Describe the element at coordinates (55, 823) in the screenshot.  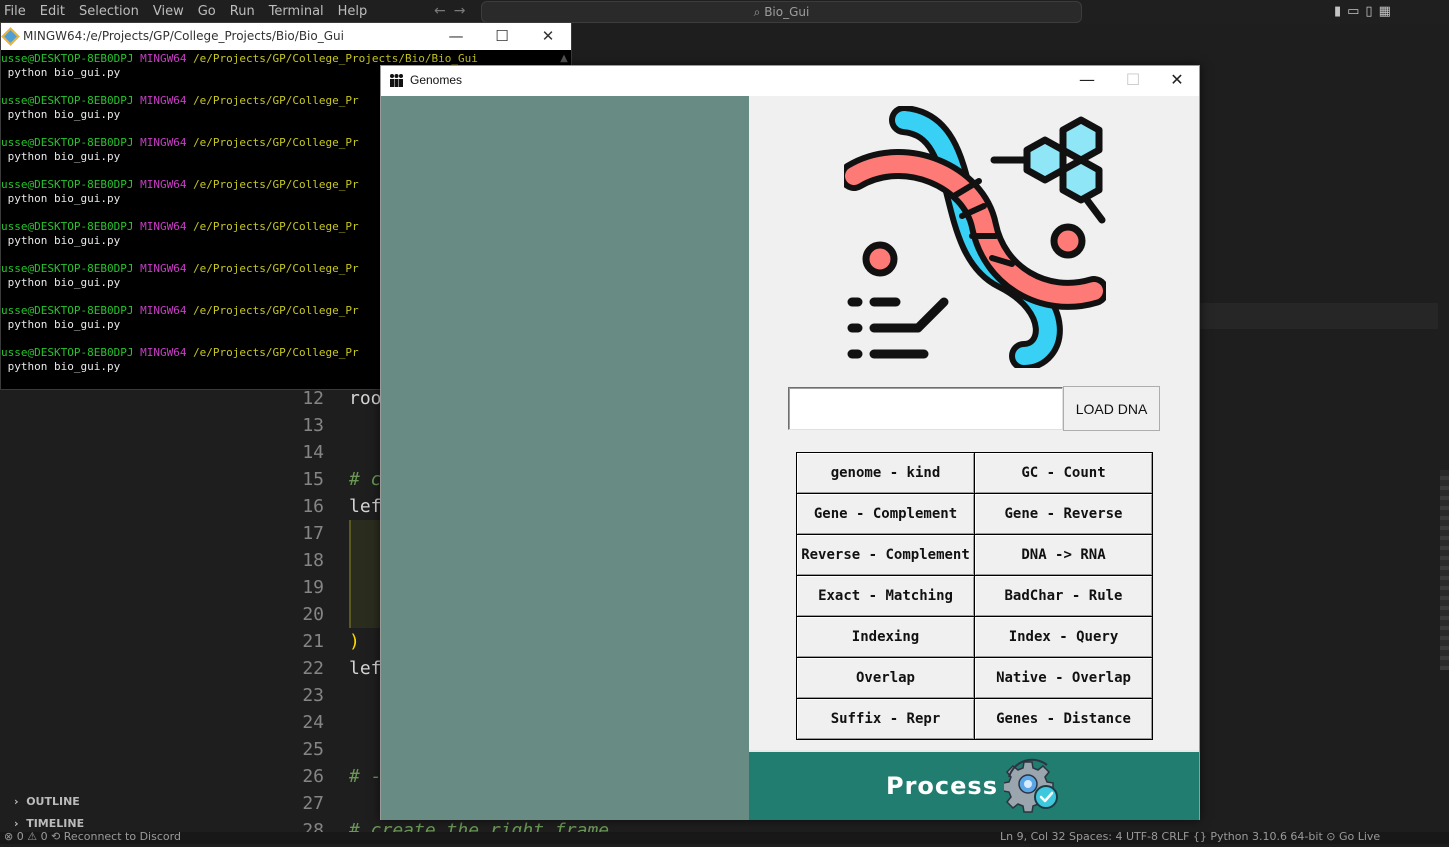
I see `timeline-label: TIMELINE` at that location.